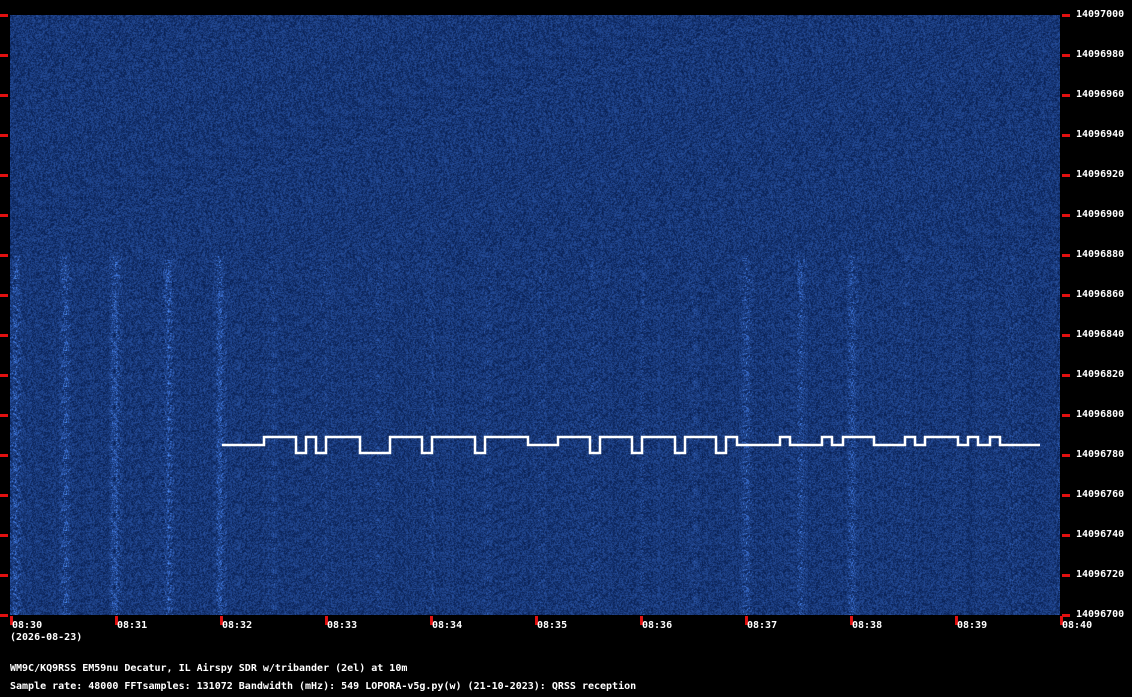 This screenshot has width=1132, height=697. What do you see at coordinates (1100, 294) in the screenshot?
I see `freq-label: 14096860` at bounding box center [1100, 294].